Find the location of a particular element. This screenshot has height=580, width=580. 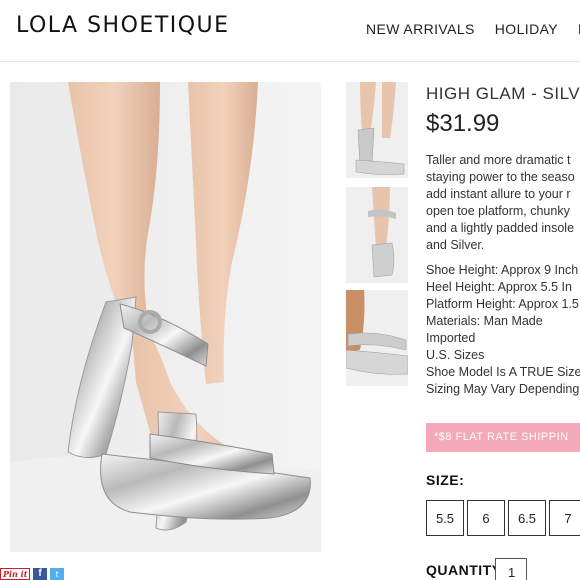

spec-line: Shoe Model Is A TRUE Size is located at coordinates (503, 372).